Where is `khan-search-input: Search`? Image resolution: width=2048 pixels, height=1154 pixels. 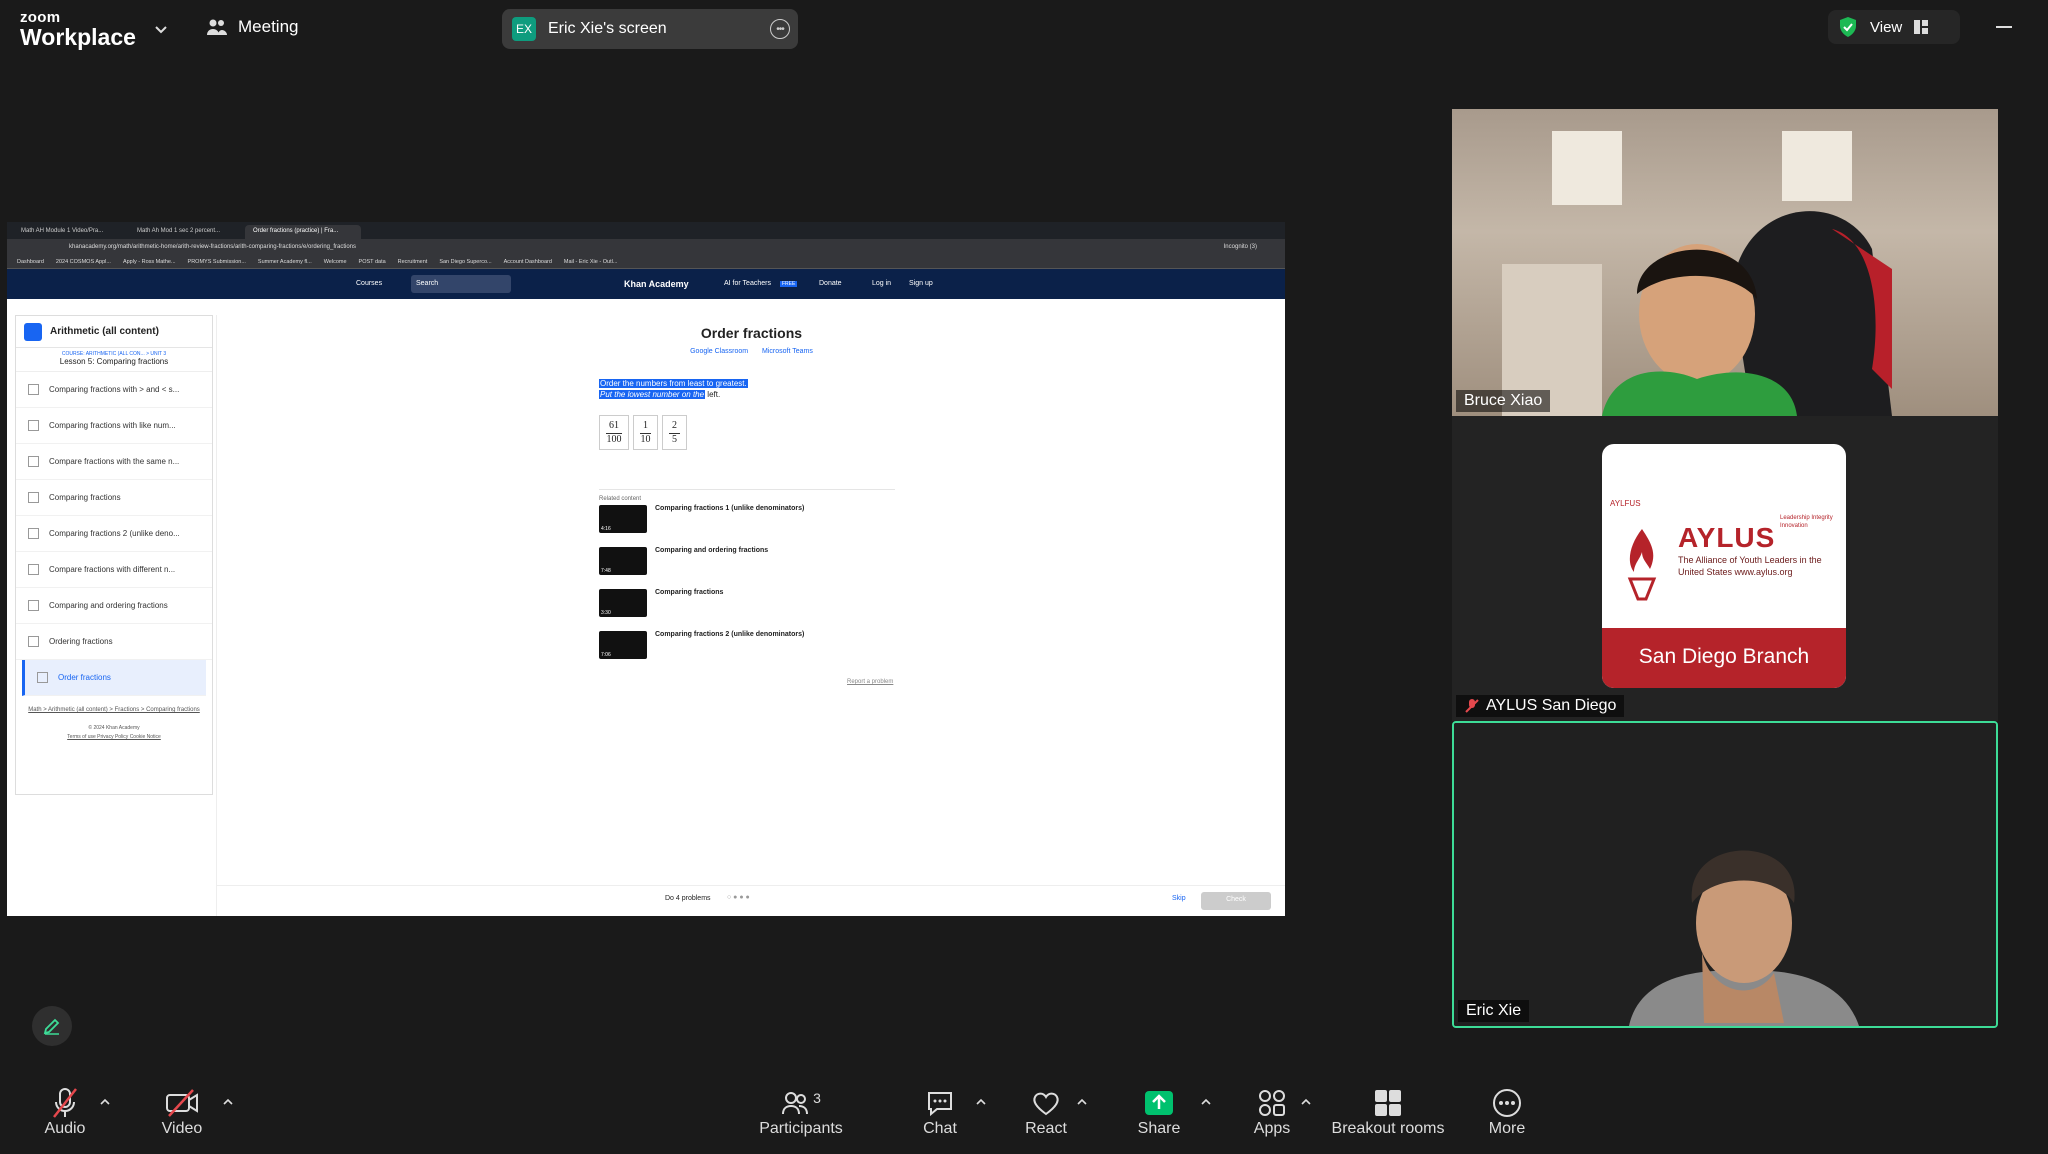
khan-search-input: Search is located at coordinates (461, 284).